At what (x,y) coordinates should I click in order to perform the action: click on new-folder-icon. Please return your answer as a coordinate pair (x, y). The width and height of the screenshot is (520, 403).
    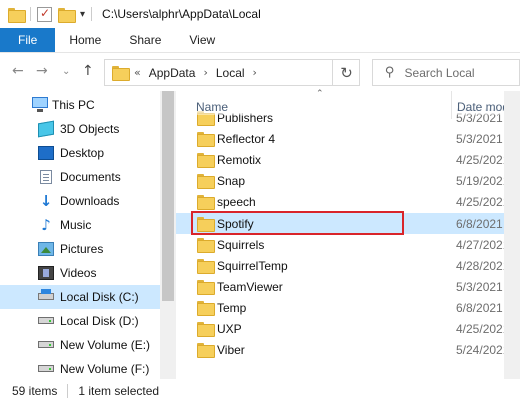
    Looking at the image, I should click on (67, 15).